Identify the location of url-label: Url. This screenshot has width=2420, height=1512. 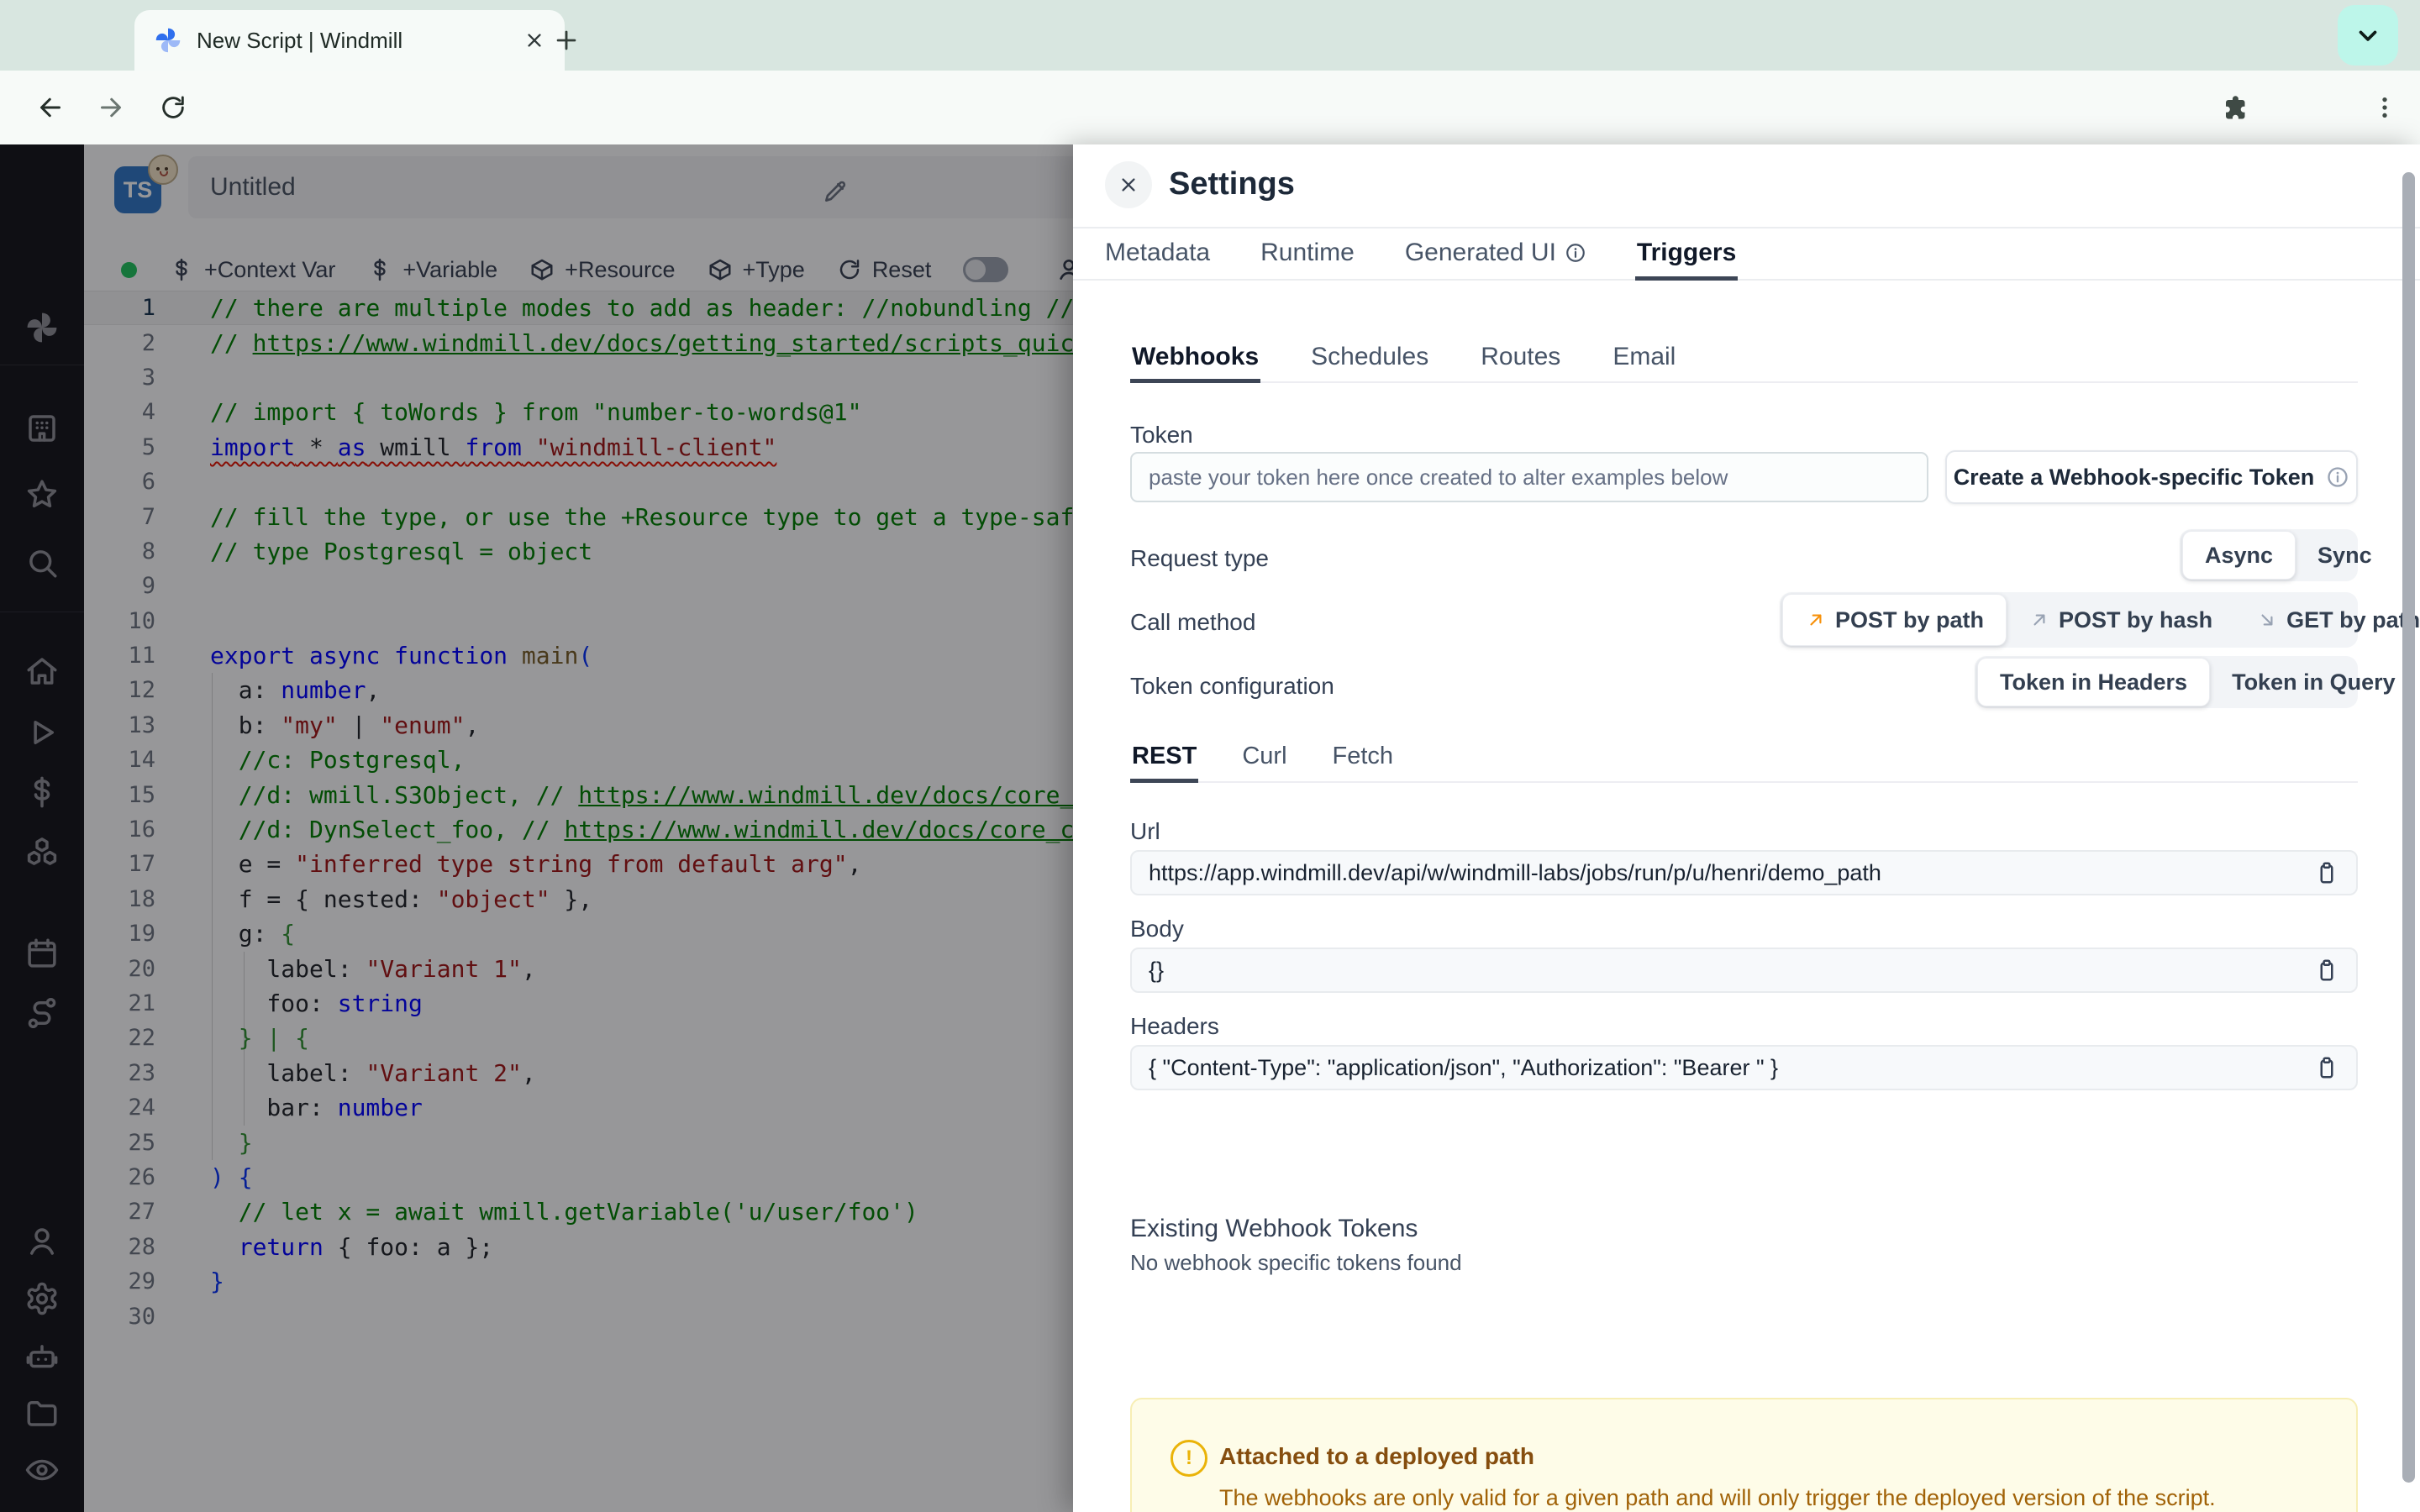
(1145, 831).